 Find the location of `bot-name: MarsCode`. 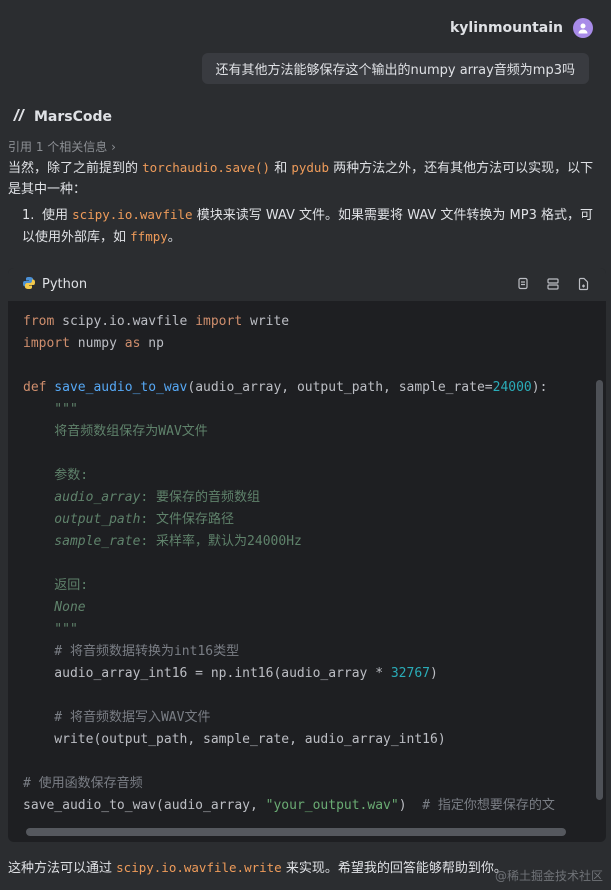

bot-name: MarsCode is located at coordinates (73, 117).